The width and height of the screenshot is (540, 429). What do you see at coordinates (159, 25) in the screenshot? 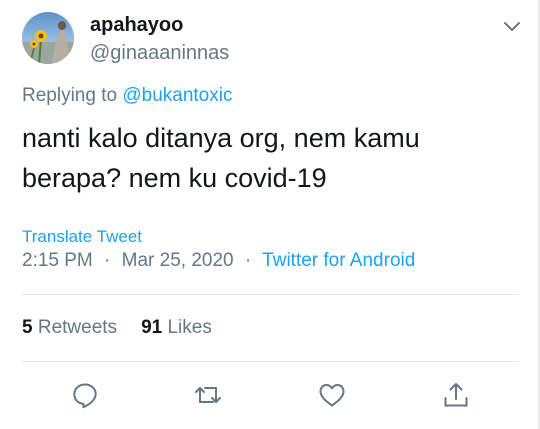
I see `author-display-name: apahayoo` at bounding box center [159, 25].